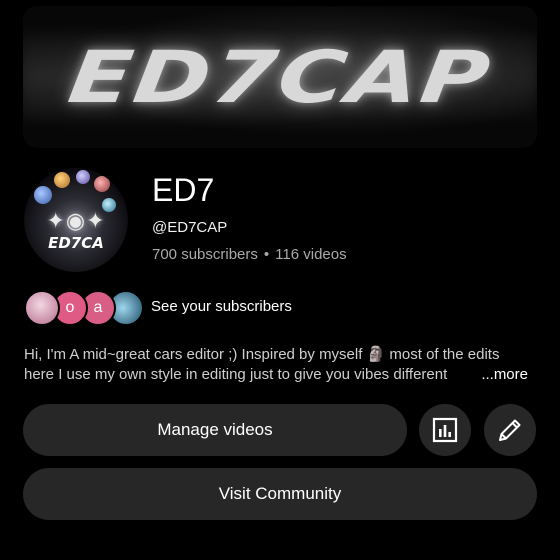  I want to click on visit-community-button: Visit Community, so click(280, 494).